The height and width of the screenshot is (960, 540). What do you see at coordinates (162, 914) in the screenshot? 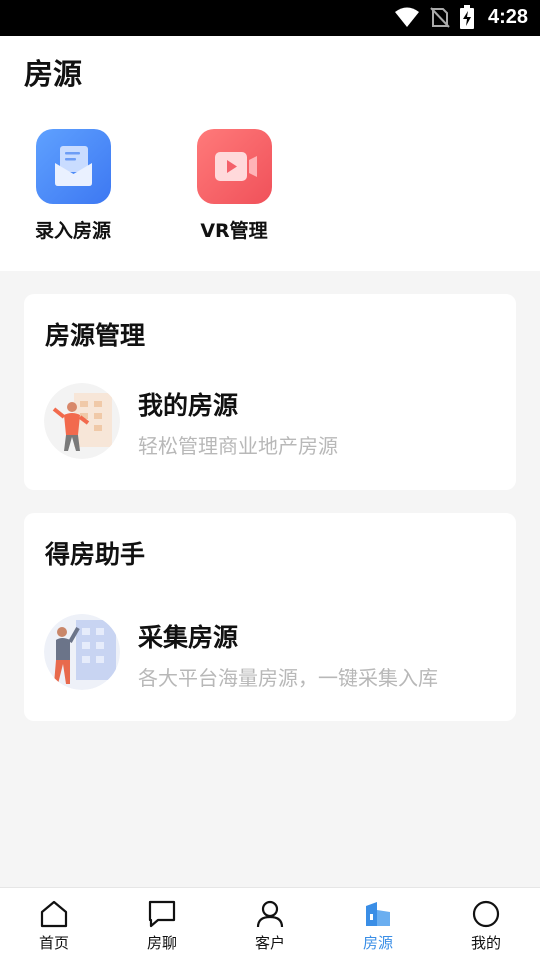
I see `chat-icon` at bounding box center [162, 914].